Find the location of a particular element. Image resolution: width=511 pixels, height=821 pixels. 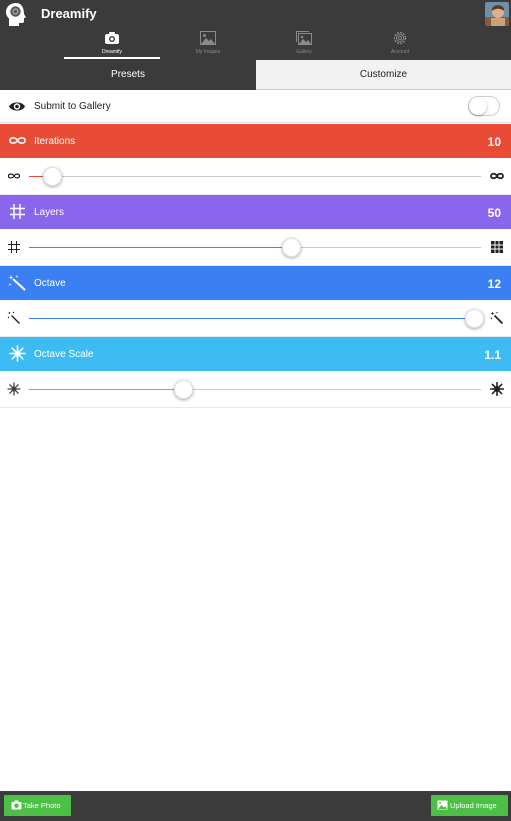

tab-dreamify: Dreamify is located at coordinates (112, 44).